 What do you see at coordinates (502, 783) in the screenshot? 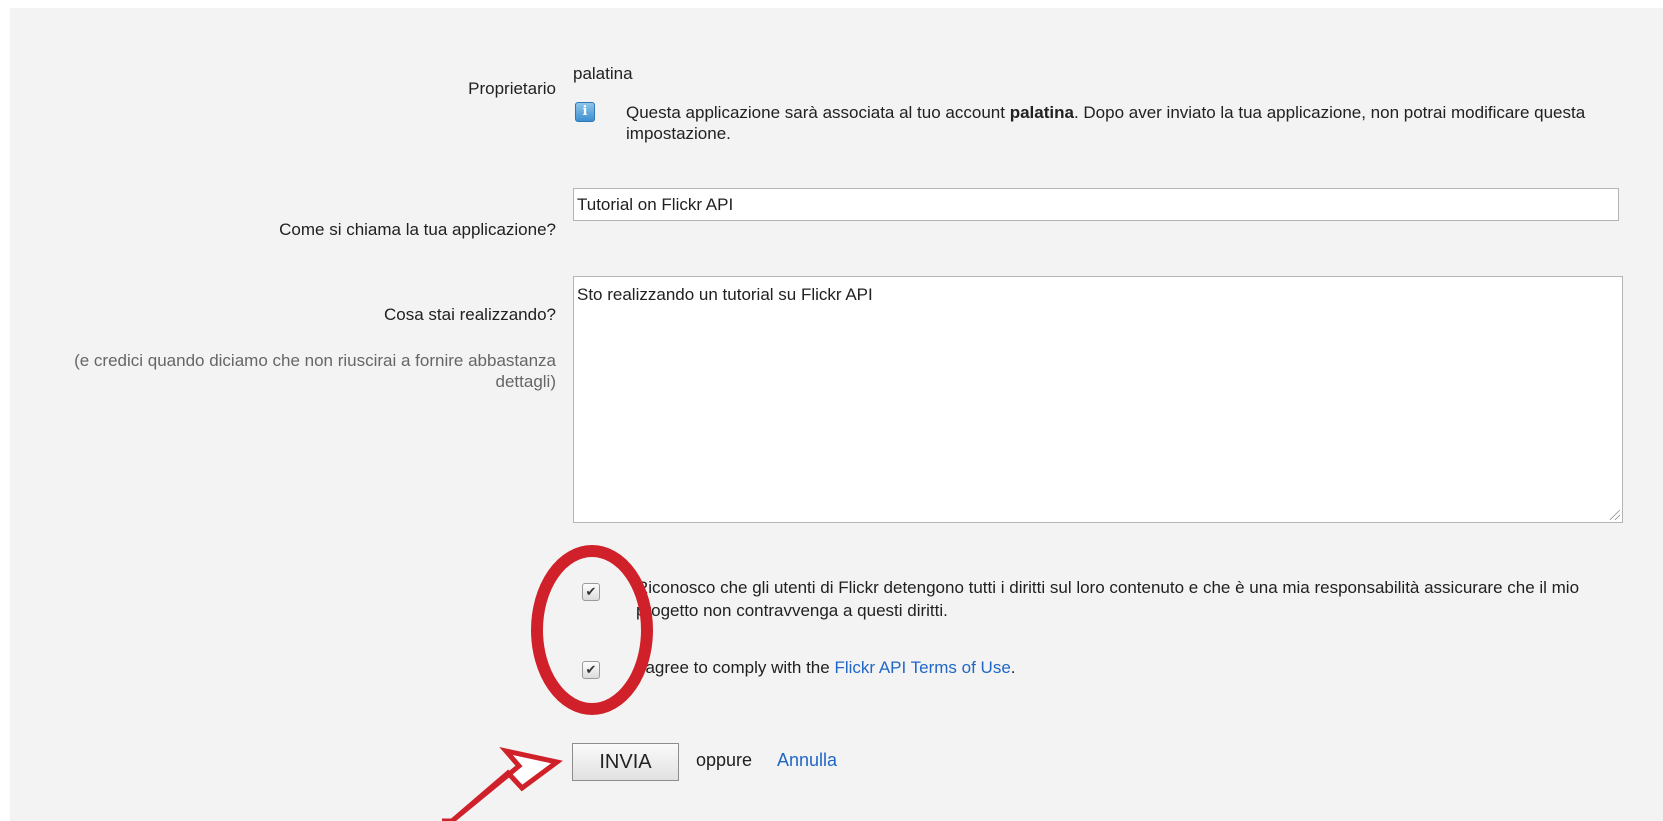
I see `arrow-annotation` at bounding box center [502, 783].